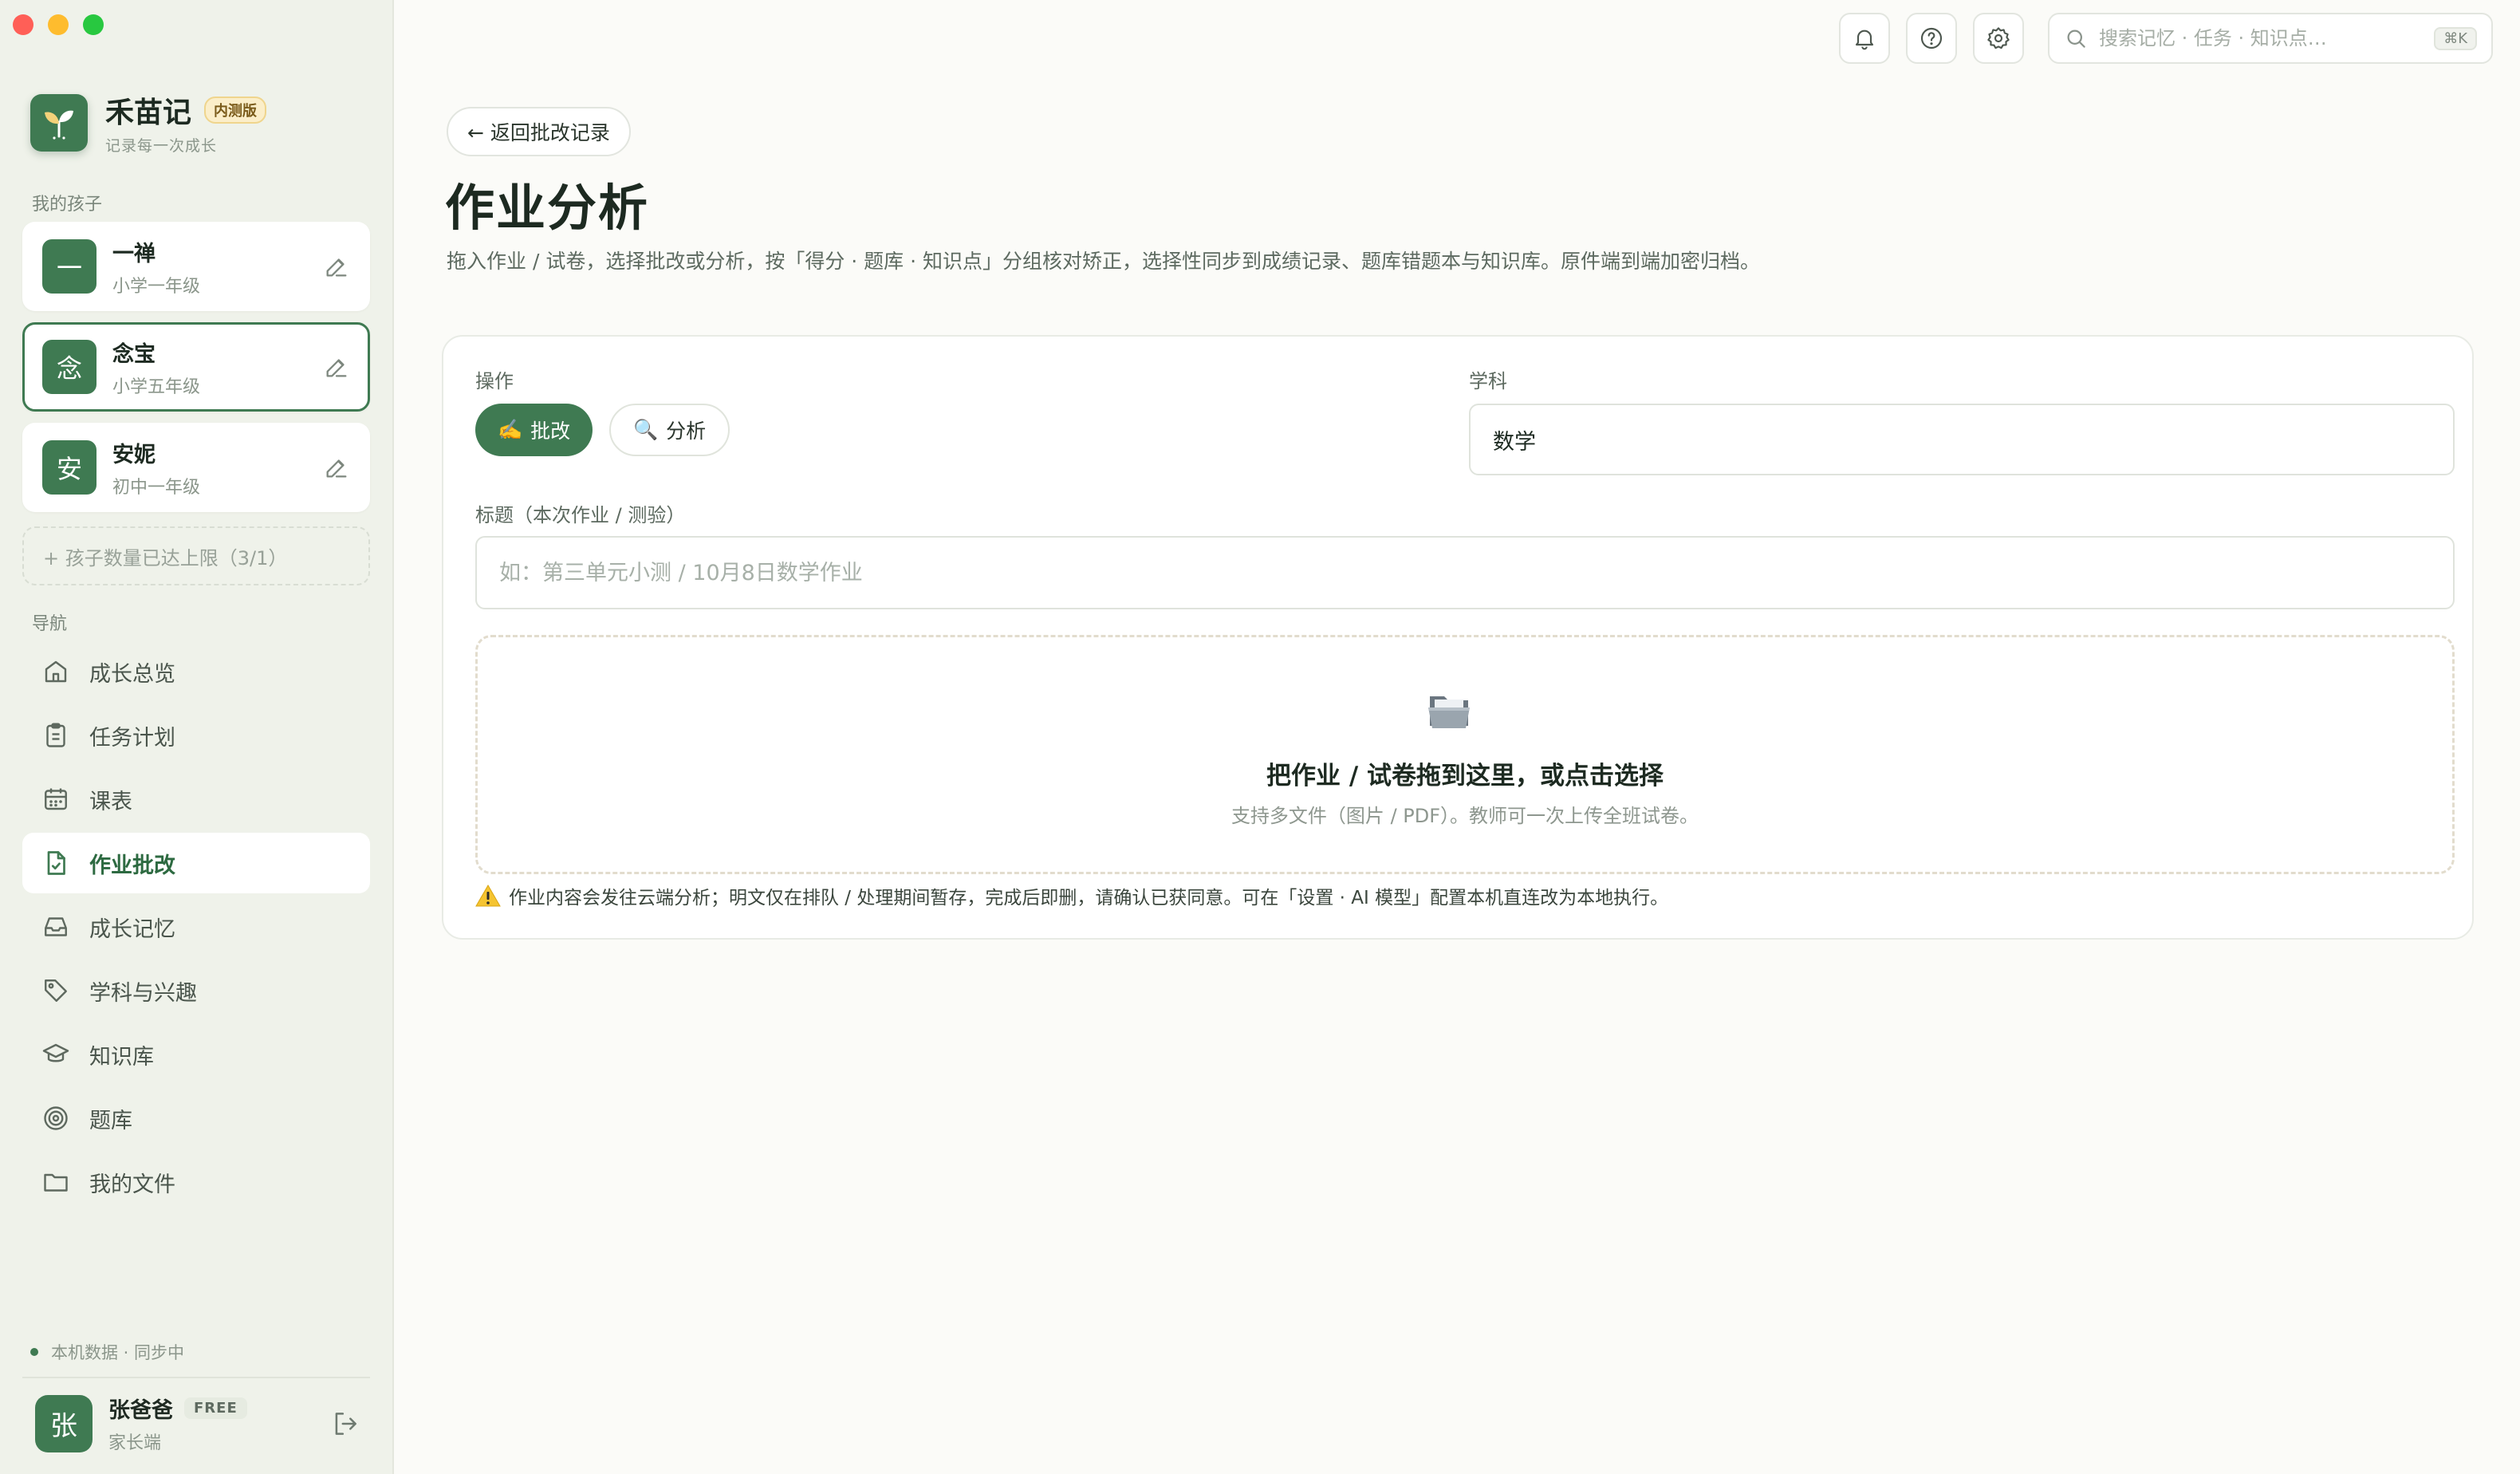  I want to click on beta-badge: 内测版, so click(235, 110).